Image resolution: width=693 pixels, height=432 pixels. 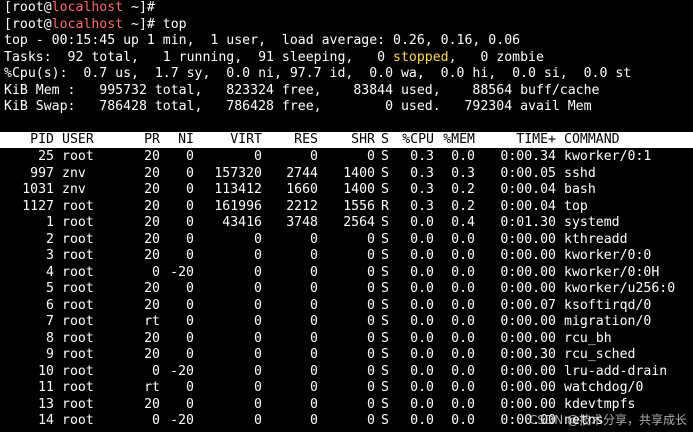 I want to click on header-state: S, so click(x=388, y=140).